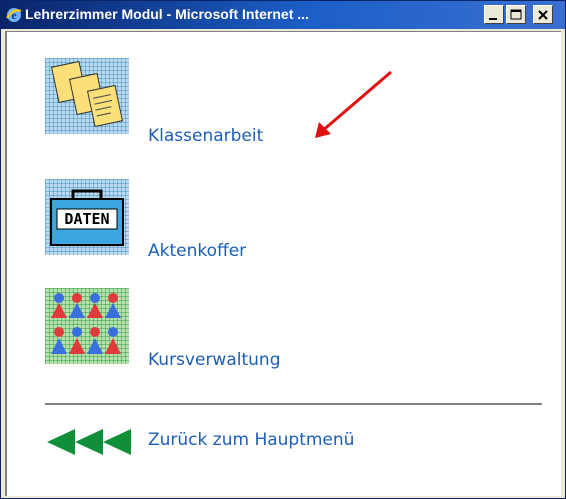  What do you see at coordinates (14, 15) in the screenshot?
I see `internet-explorer-icon: e` at bounding box center [14, 15].